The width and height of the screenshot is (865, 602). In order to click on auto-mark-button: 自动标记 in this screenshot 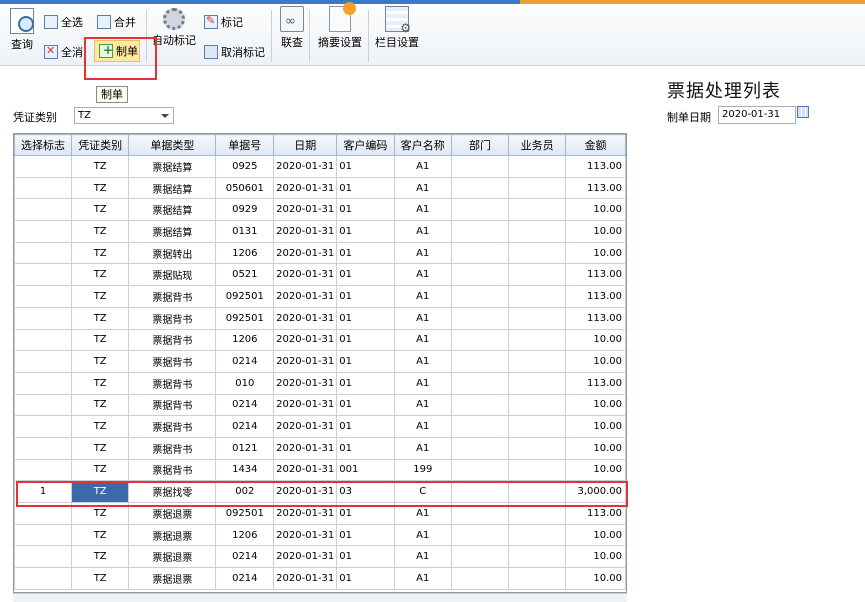, I will do `click(174, 28)`.